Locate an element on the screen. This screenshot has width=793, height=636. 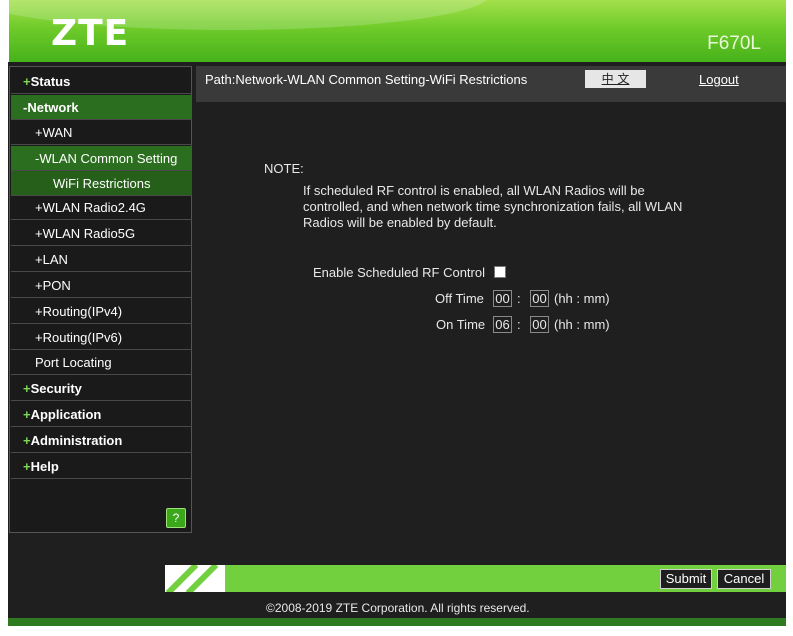
sidebar-item-administration: +Administration is located at coordinates (101, 440).